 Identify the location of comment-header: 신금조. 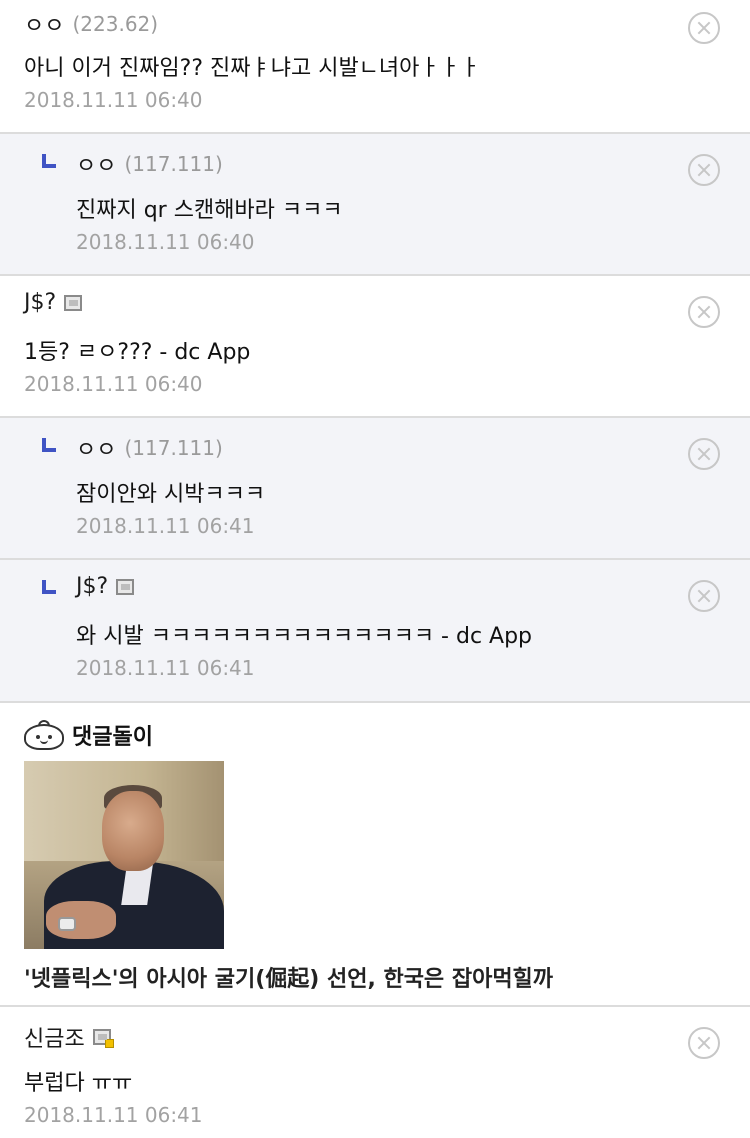
(69, 1037).